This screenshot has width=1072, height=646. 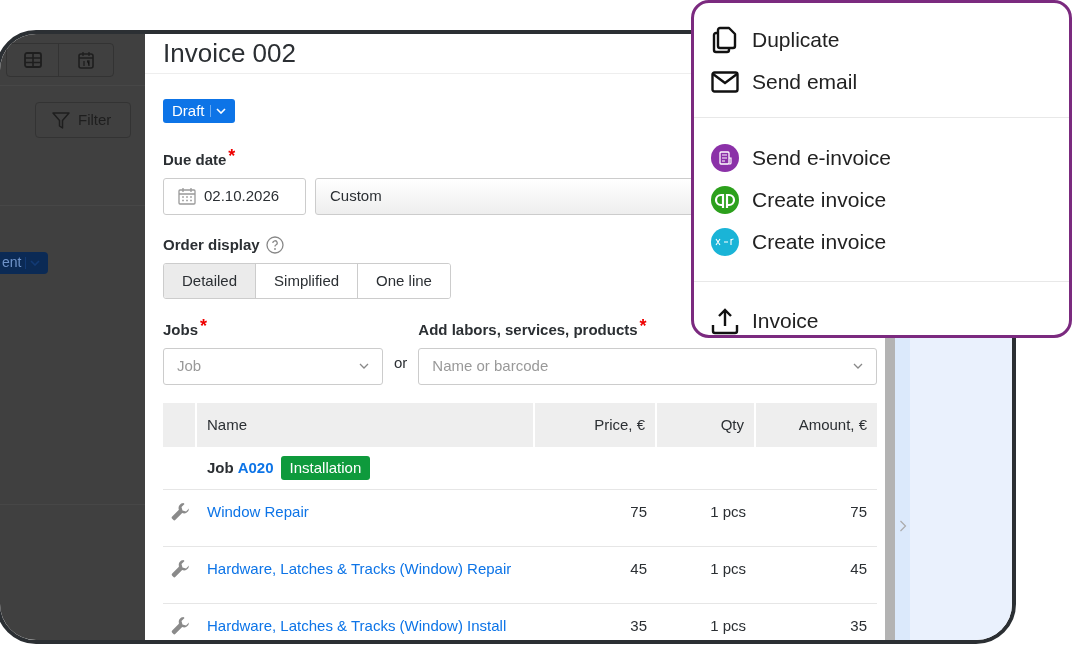 I want to click on field-label: Order display, so click(x=211, y=244).